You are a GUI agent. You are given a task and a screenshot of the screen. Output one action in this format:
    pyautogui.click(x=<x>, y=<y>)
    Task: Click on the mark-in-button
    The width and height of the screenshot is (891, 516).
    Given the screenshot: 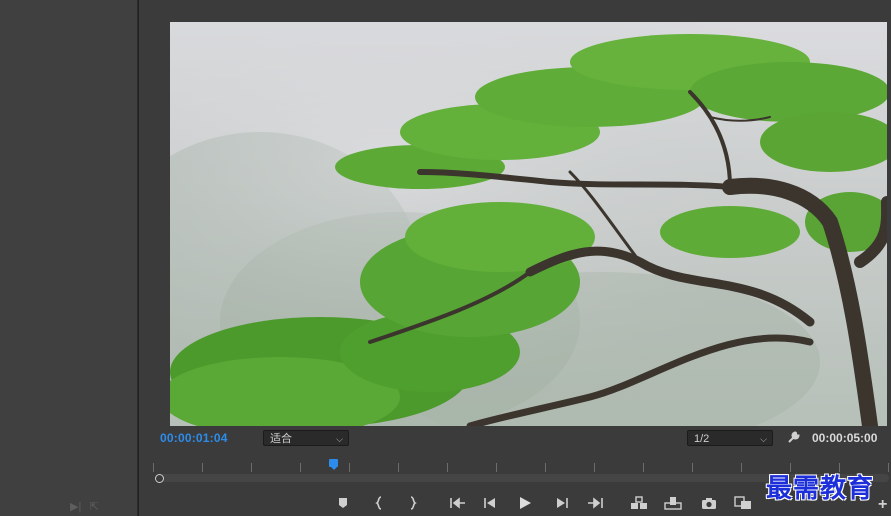 What is the action you would take?
    pyautogui.click(x=380, y=503)
    